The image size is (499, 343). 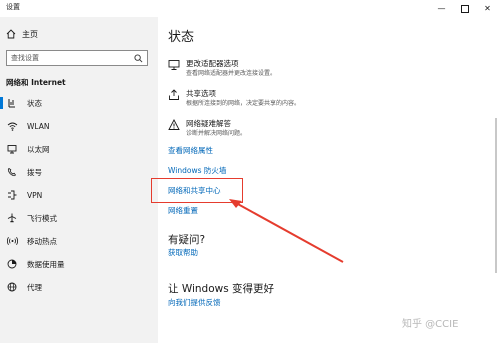 I want to click on scrollbar, so click(x=496, y=195).